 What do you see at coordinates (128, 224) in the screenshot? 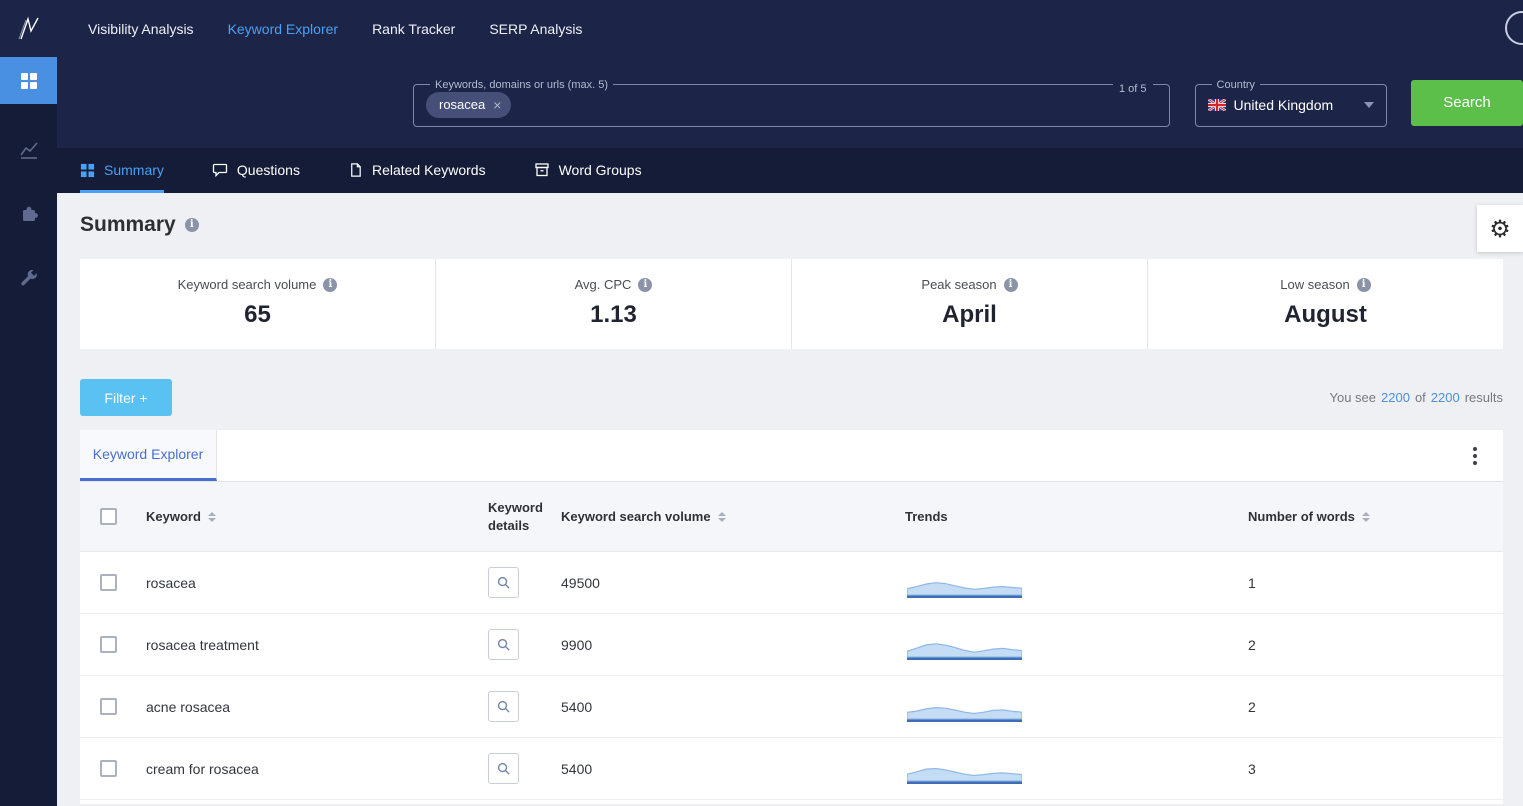
I see `page-title: Summary` at bounding box center [128, 224].